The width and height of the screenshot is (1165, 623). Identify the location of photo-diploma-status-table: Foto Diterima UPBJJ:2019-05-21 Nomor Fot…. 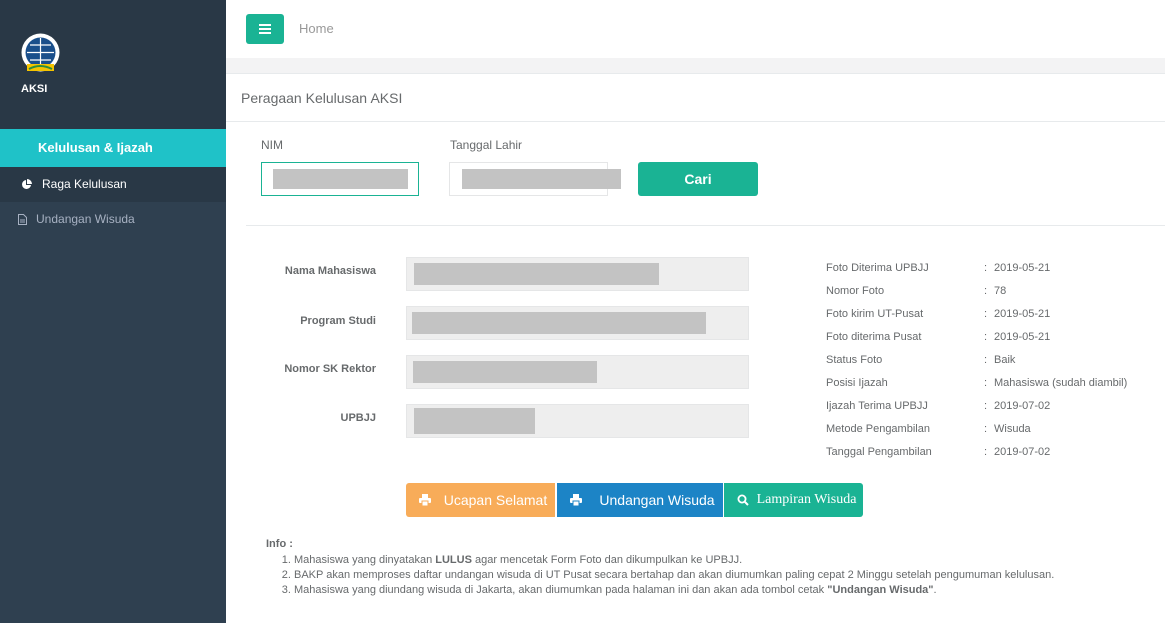
(995, 365).